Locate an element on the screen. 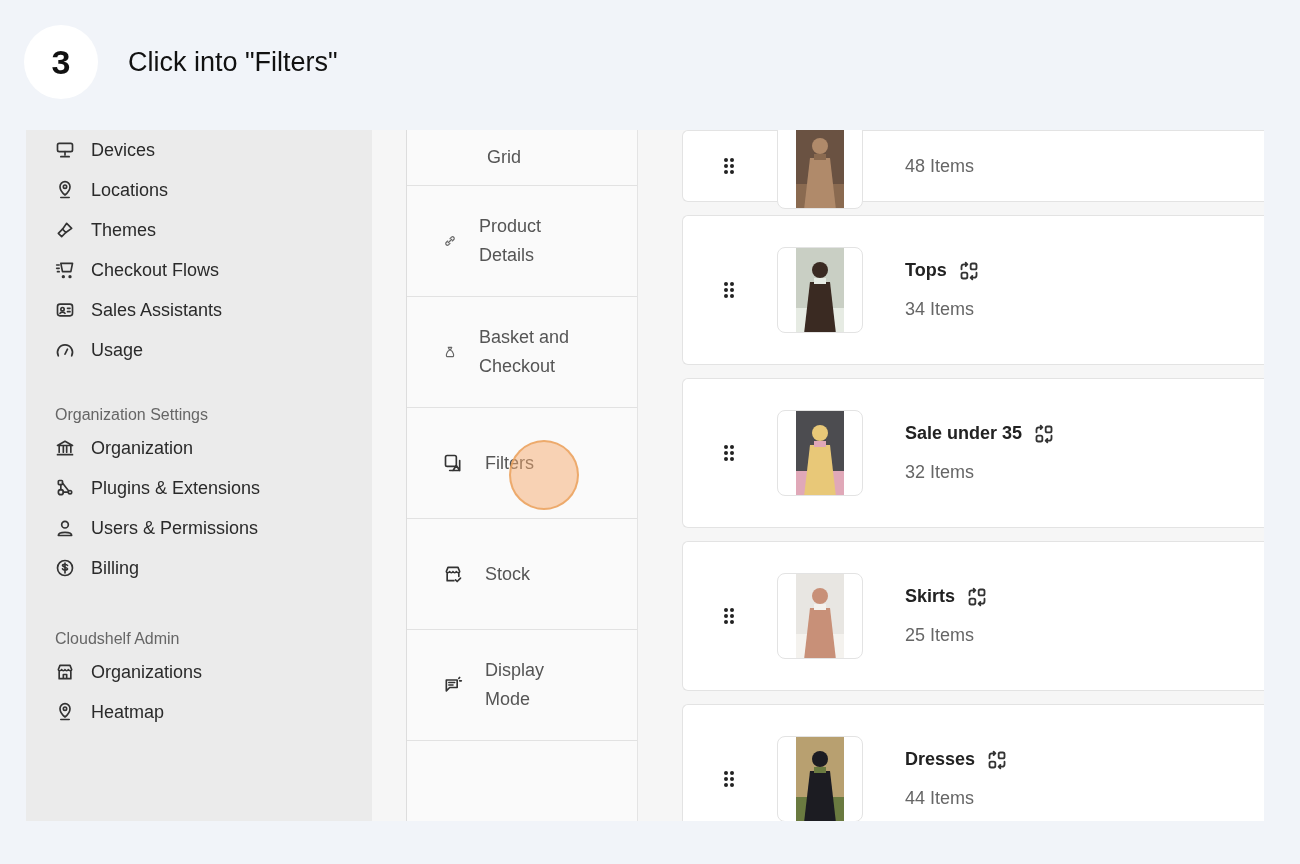 The image size is (1300, 864). item-count: 25 Items is located at coordinates (940, 635).